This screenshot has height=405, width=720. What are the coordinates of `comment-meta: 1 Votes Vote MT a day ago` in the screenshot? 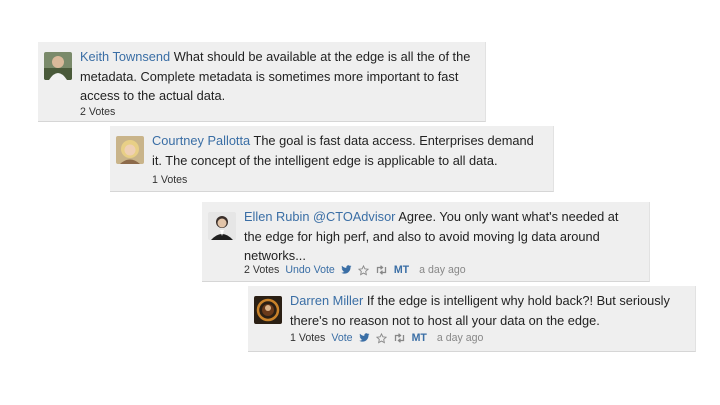 It's located at (386, 338).